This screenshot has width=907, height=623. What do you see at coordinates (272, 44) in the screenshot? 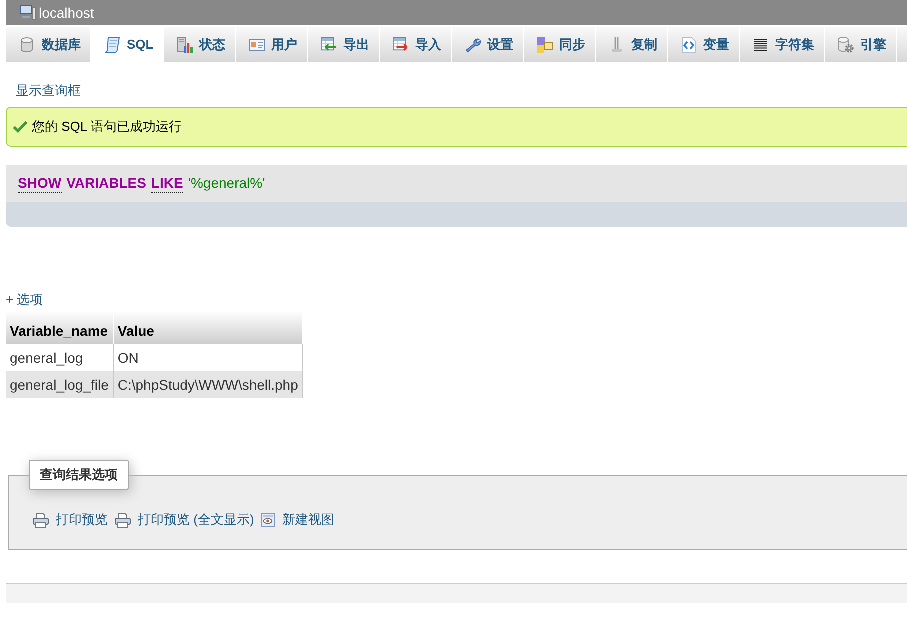
I see `tab: 用户` at bounding box center [272, 44].